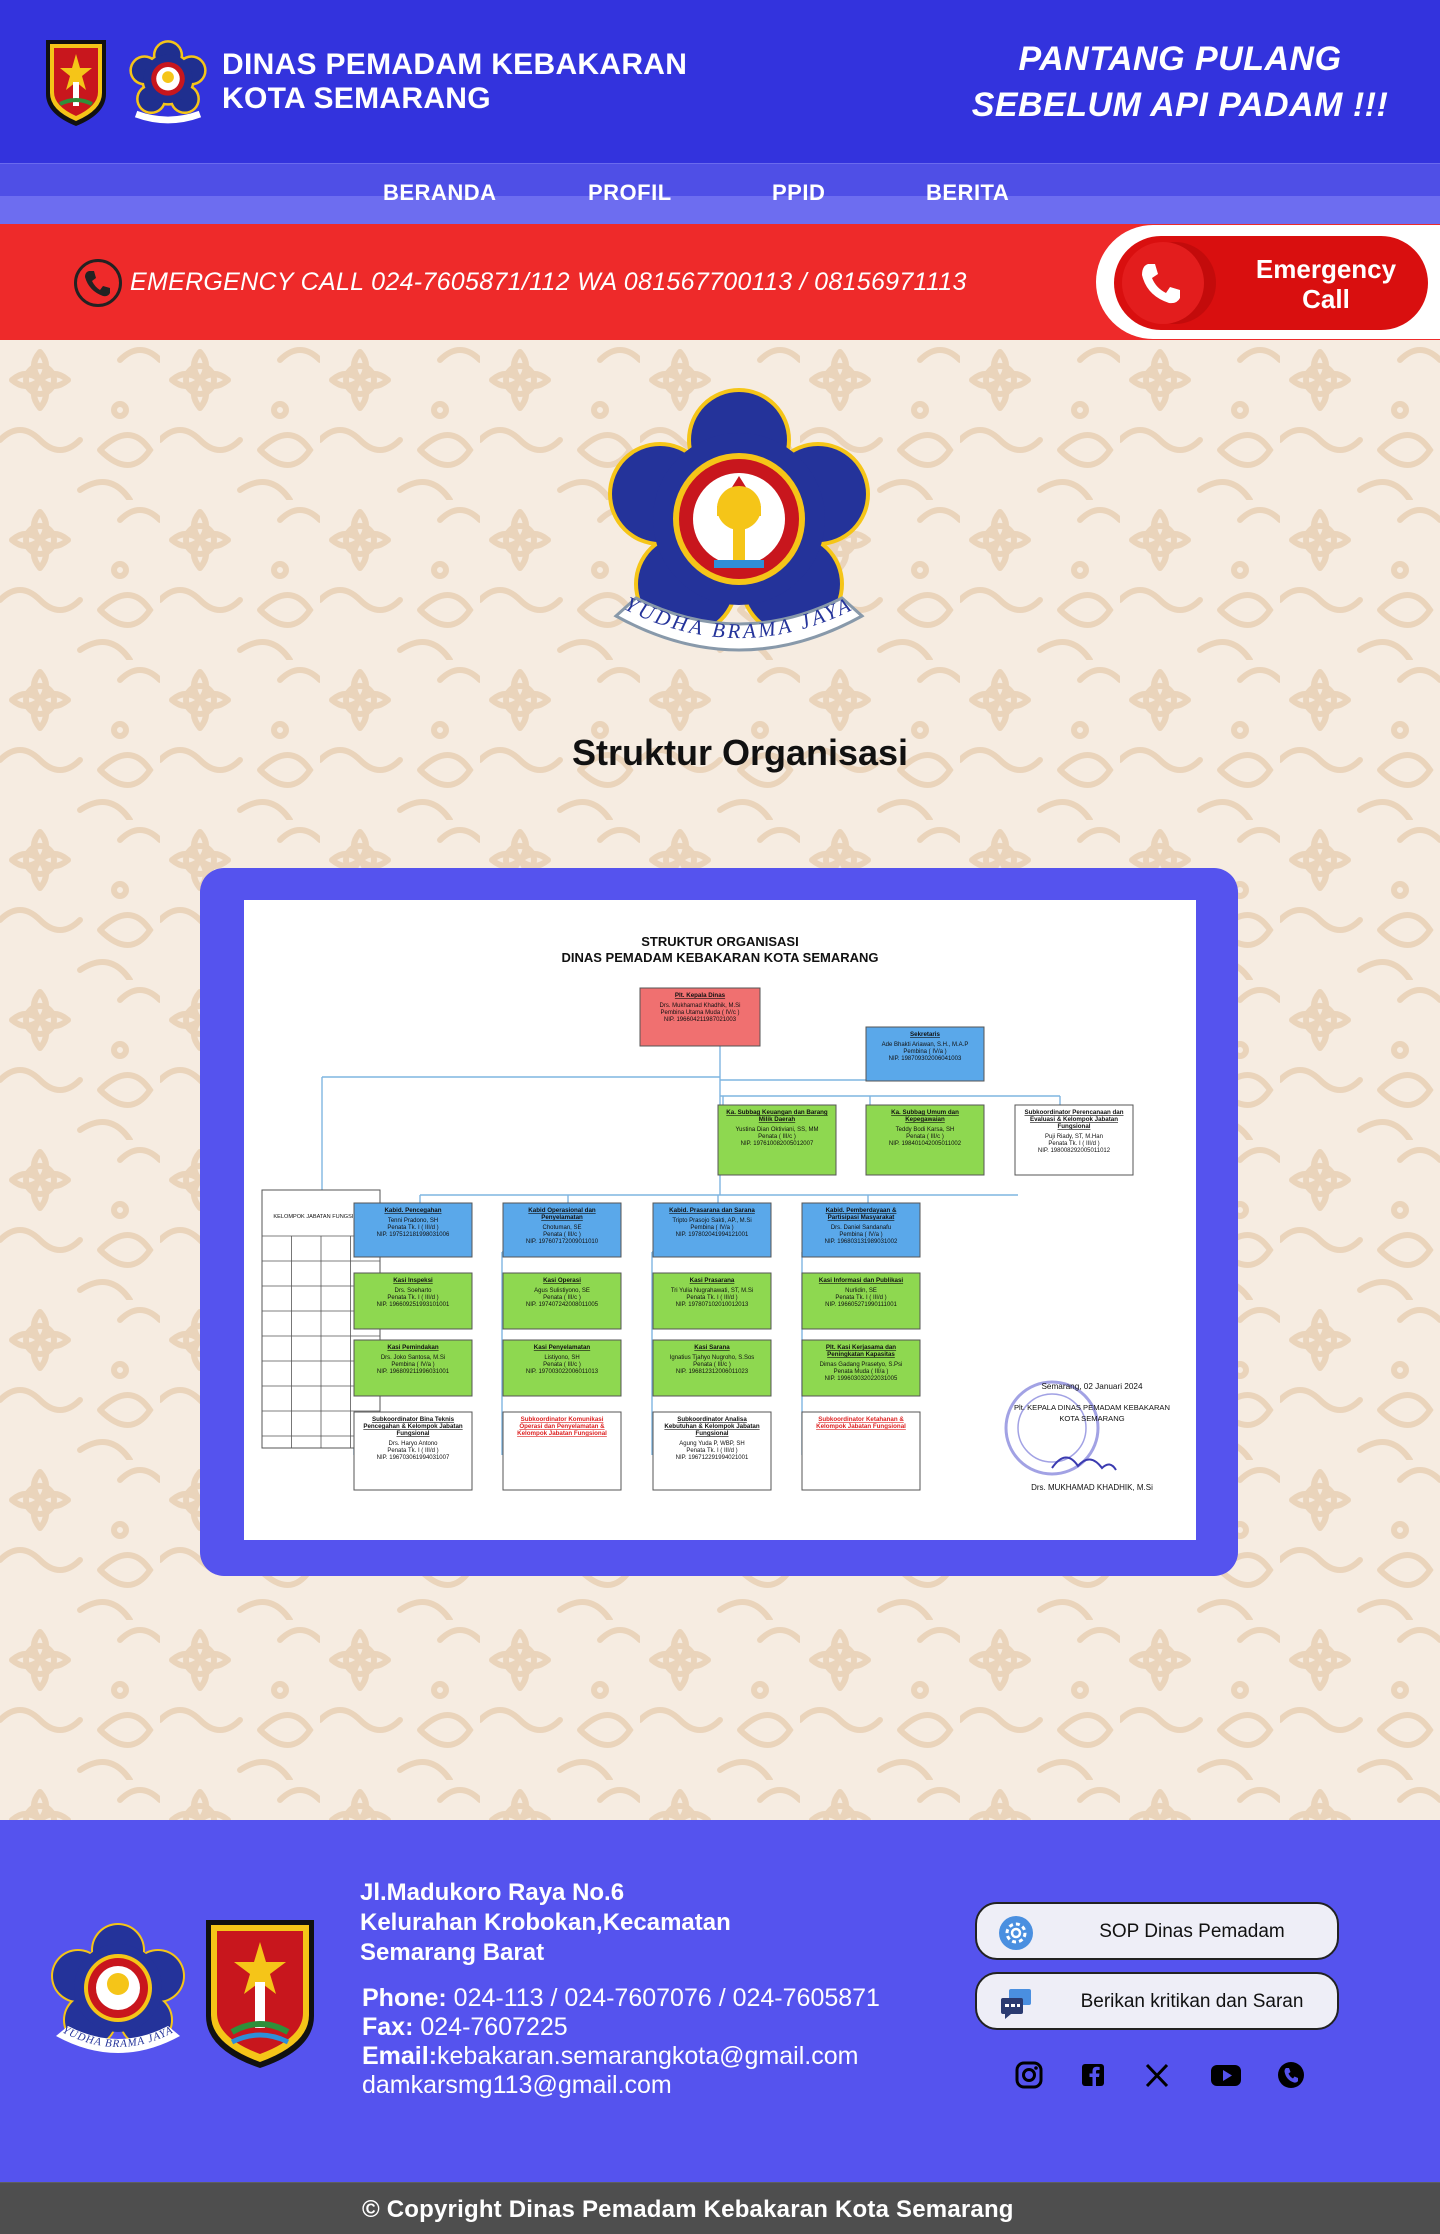 The height and width of the screenshot is (2234, 1440). Describe the element at coordinates (490, 2027) in the screenshot. I see `fax-value: 024-7607225` at that location.